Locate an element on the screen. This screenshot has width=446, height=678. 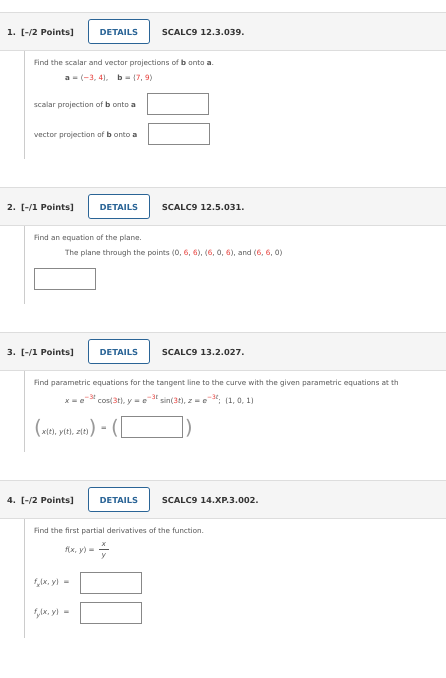
open-paren: ( is located at coordinates (115, 427).